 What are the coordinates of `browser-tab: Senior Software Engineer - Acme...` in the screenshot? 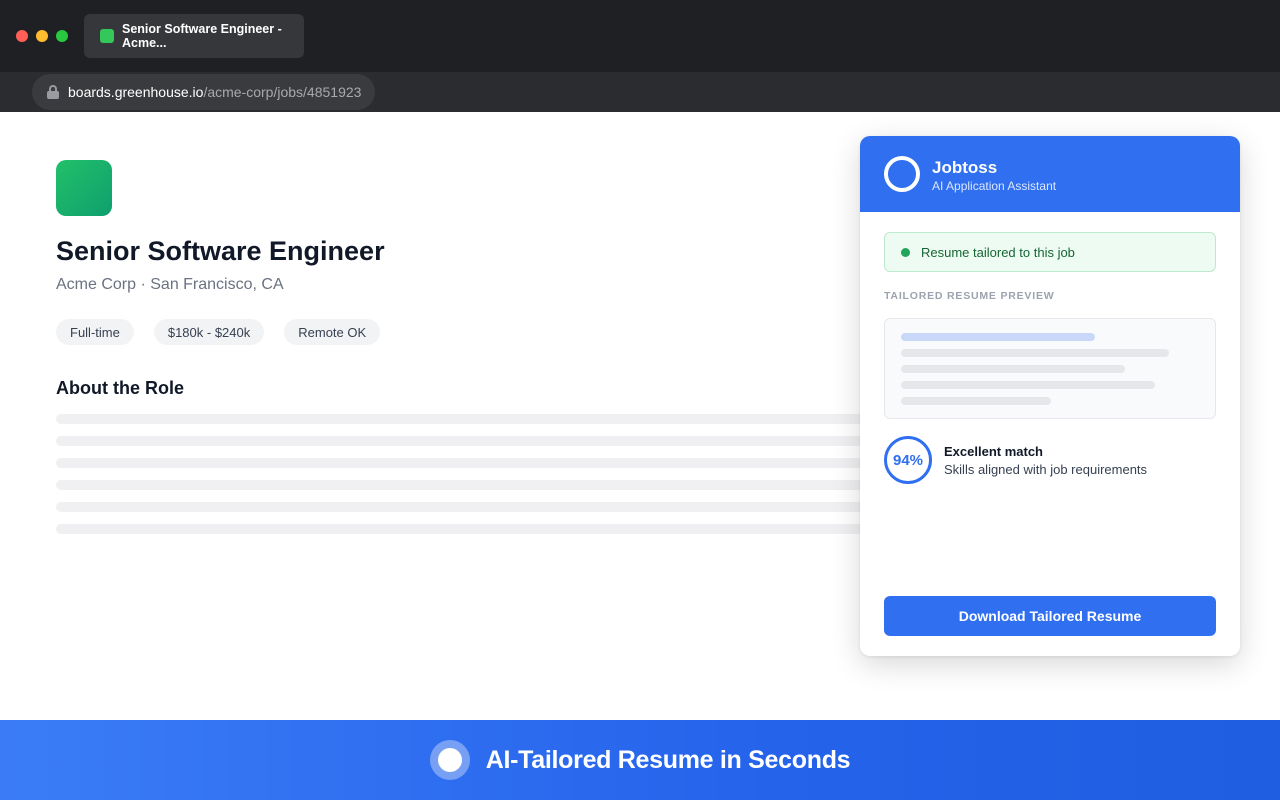 It's located at (194, 36).